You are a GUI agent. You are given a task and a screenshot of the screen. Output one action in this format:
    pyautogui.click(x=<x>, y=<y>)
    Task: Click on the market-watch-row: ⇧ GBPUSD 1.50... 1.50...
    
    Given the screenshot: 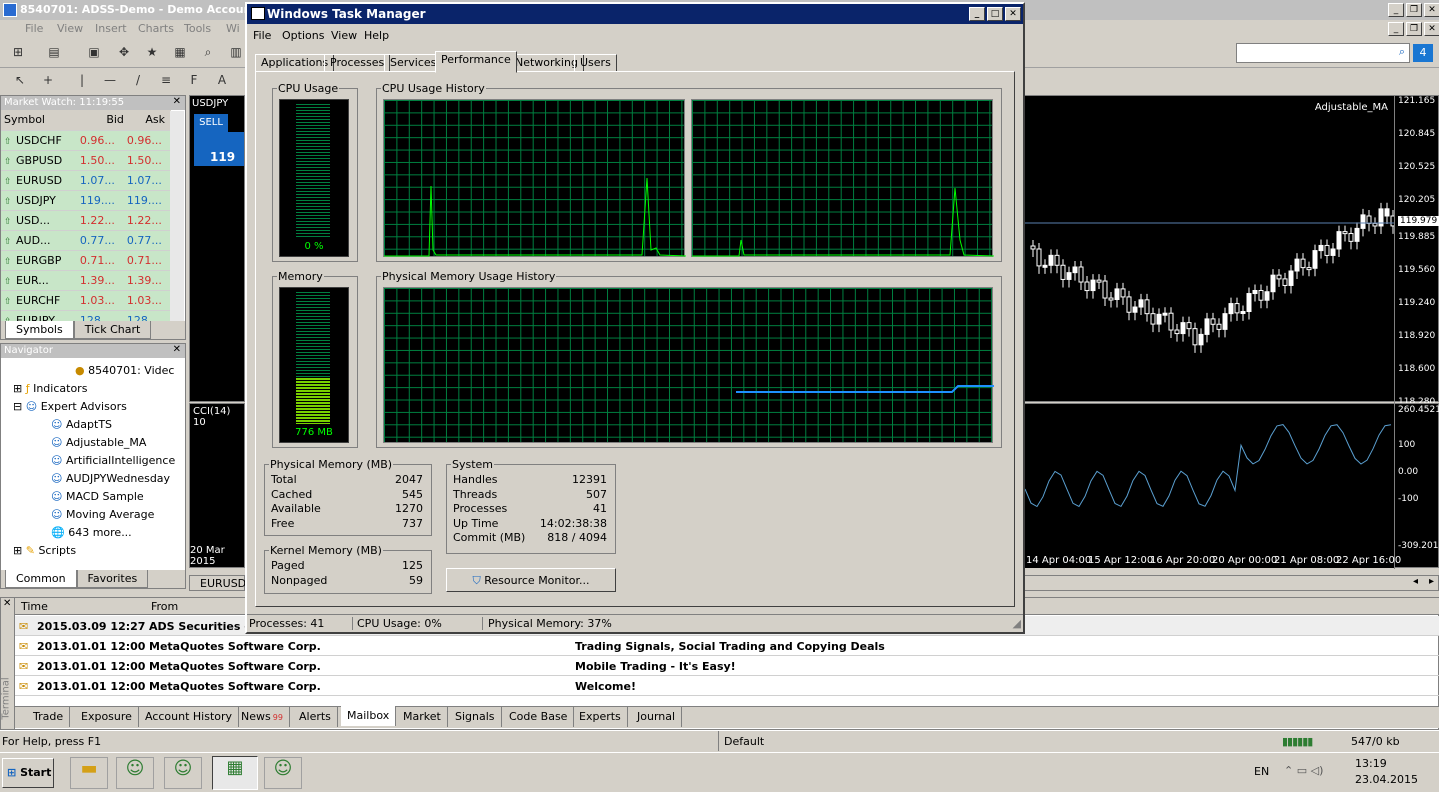 What is the action you would take?
    pyautogui.click(x=86, y=160)
    